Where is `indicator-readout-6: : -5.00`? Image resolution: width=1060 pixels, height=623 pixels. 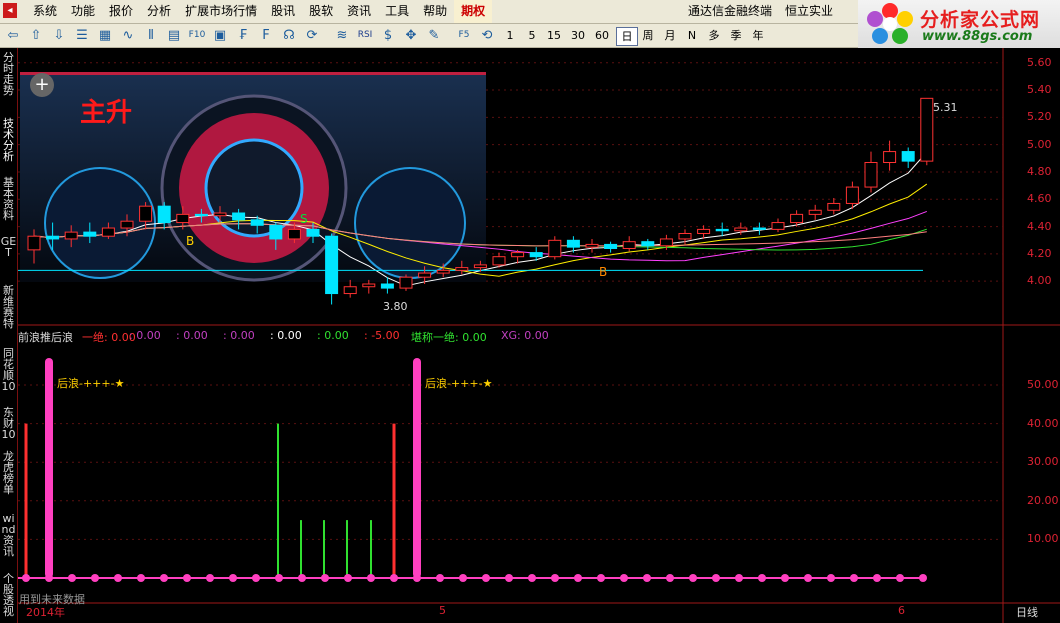
indicator-readout-6: : -5.00 is located at coordinates (382, 335).